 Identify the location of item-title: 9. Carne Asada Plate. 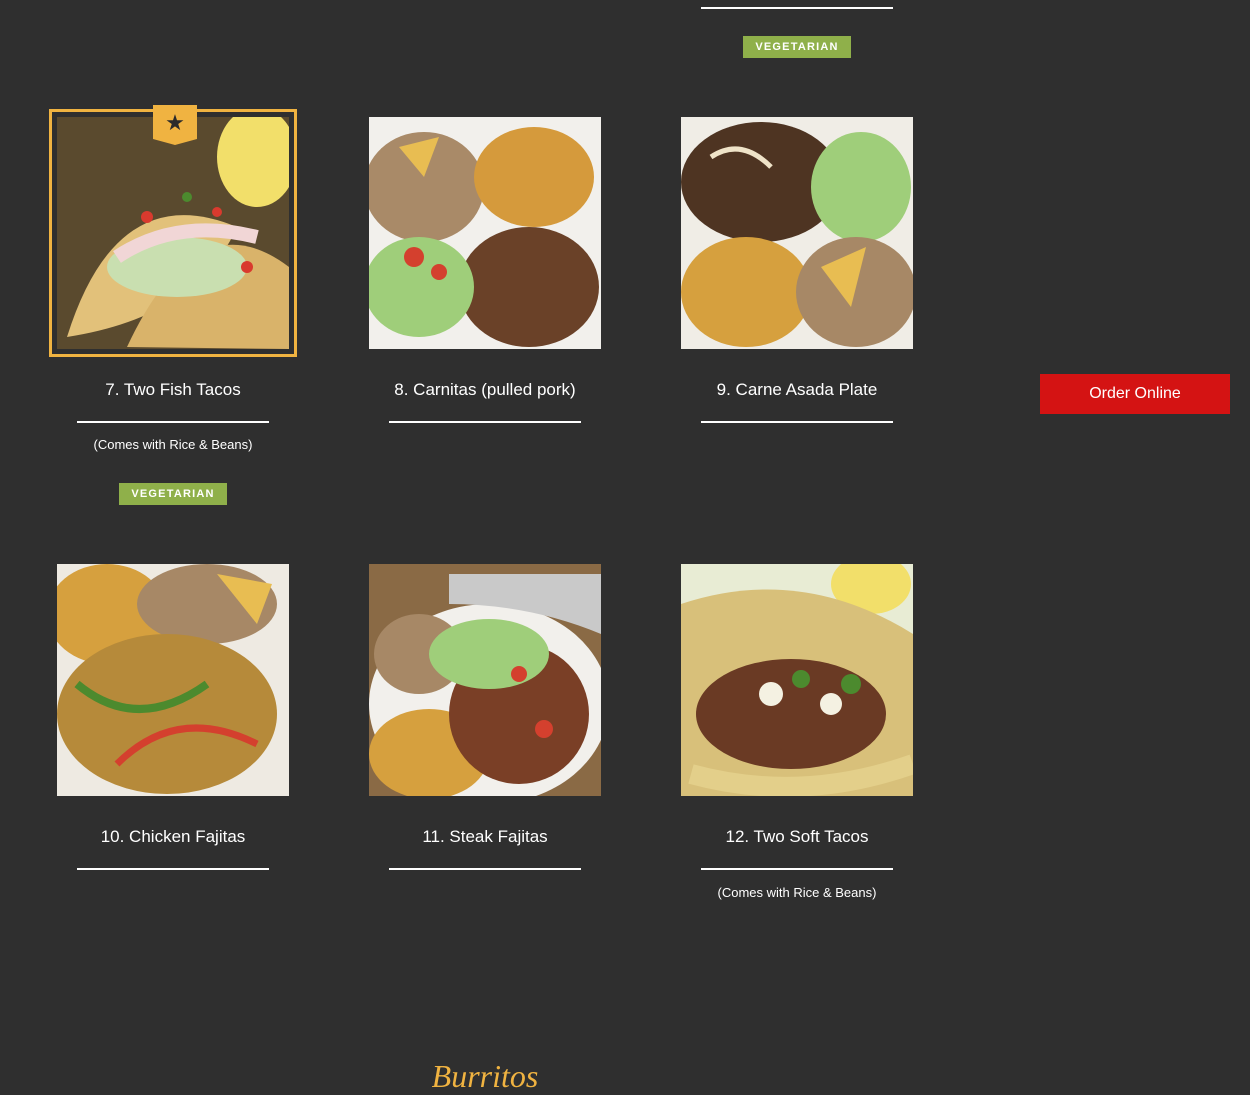
(797, 389).